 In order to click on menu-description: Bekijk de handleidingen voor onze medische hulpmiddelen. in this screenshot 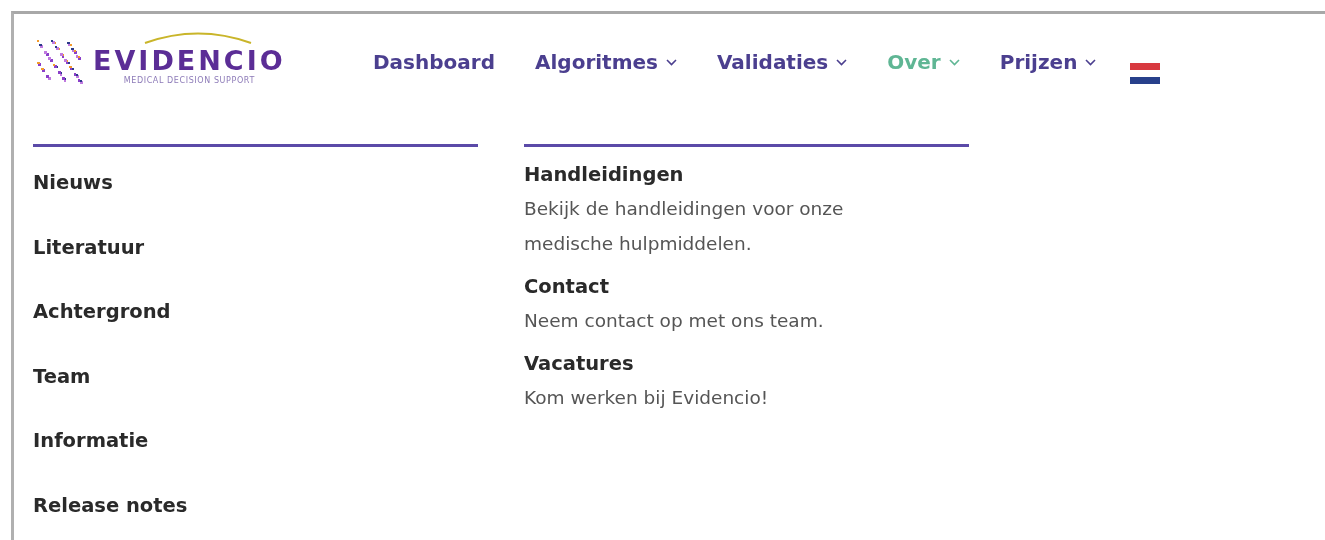, I will do `click(684, 226)`.